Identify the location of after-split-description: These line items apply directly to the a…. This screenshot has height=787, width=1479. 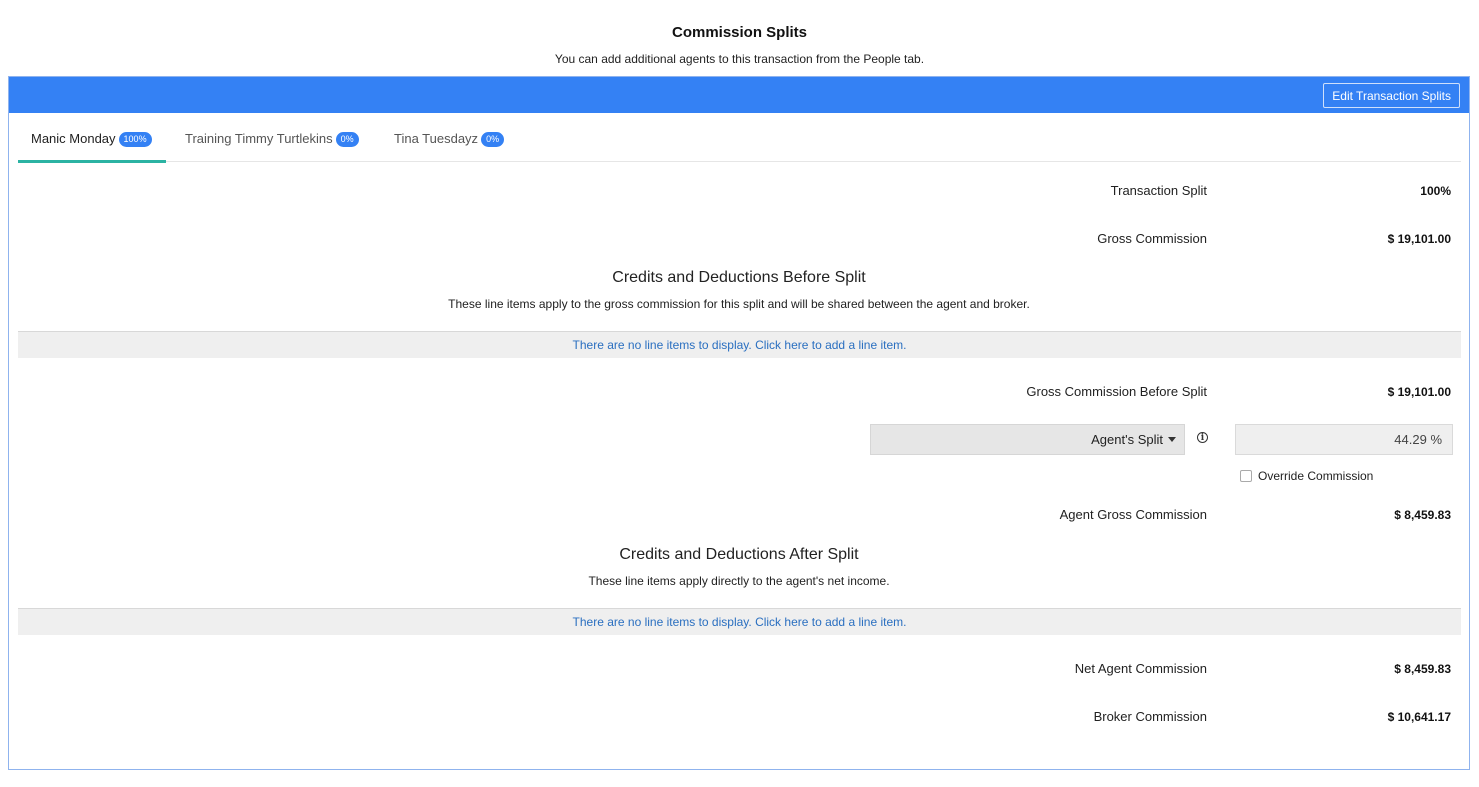
(739, 581).